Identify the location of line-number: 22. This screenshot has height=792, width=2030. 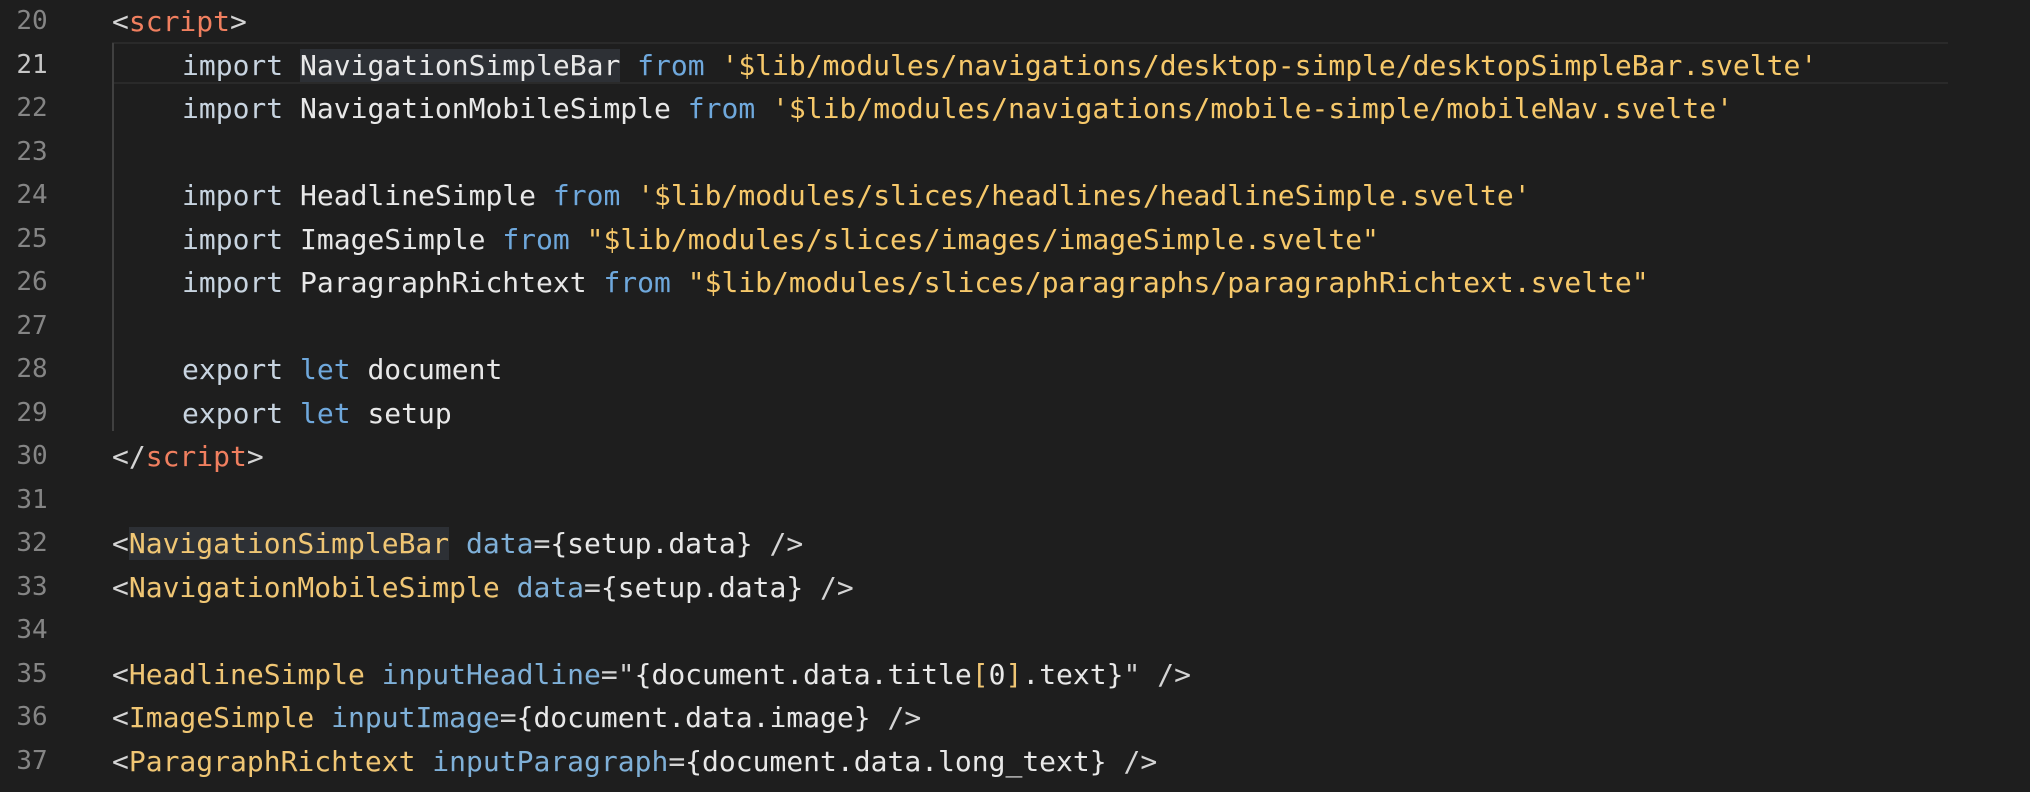
(32, 108).